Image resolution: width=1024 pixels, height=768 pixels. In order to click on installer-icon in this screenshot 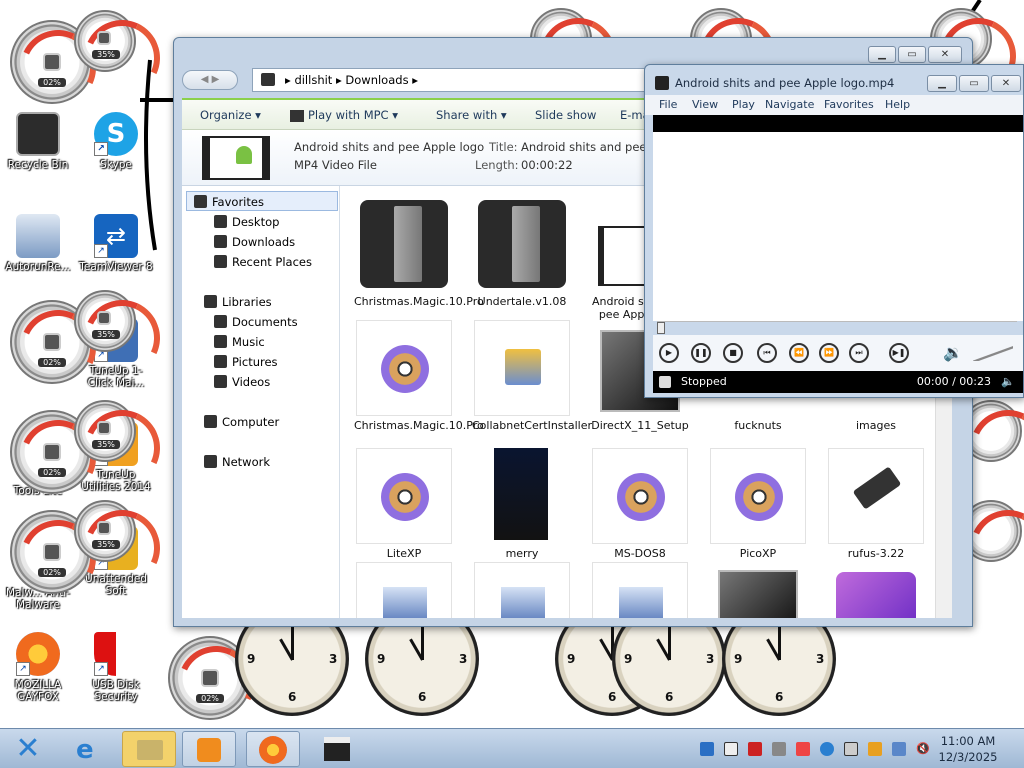, I will do `click(523, 367)`.